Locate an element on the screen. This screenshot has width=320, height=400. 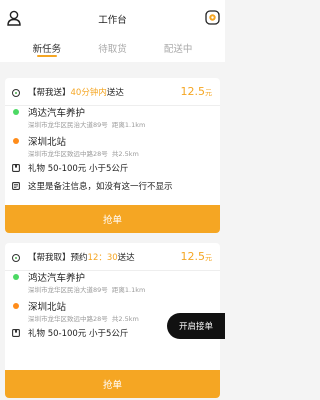
page-title: 工作台 is located at coordinates (112, 20).